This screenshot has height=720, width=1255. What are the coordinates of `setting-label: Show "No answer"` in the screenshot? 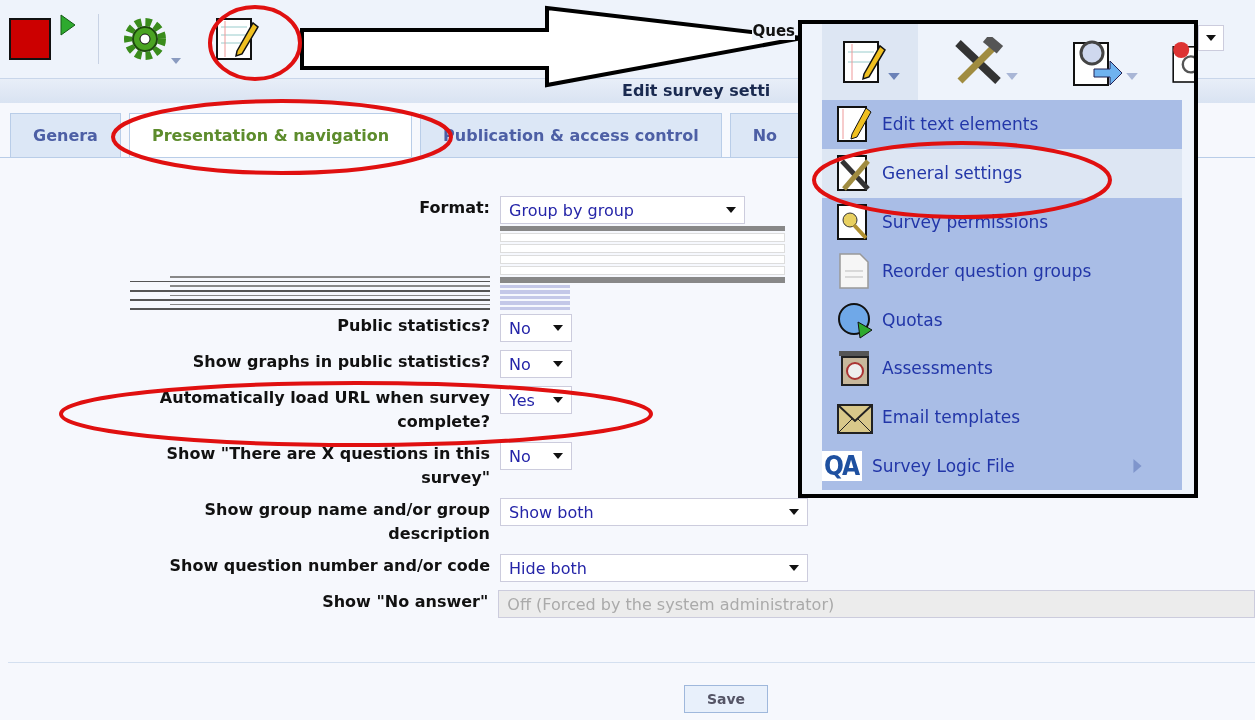 It's located at (405, 602).